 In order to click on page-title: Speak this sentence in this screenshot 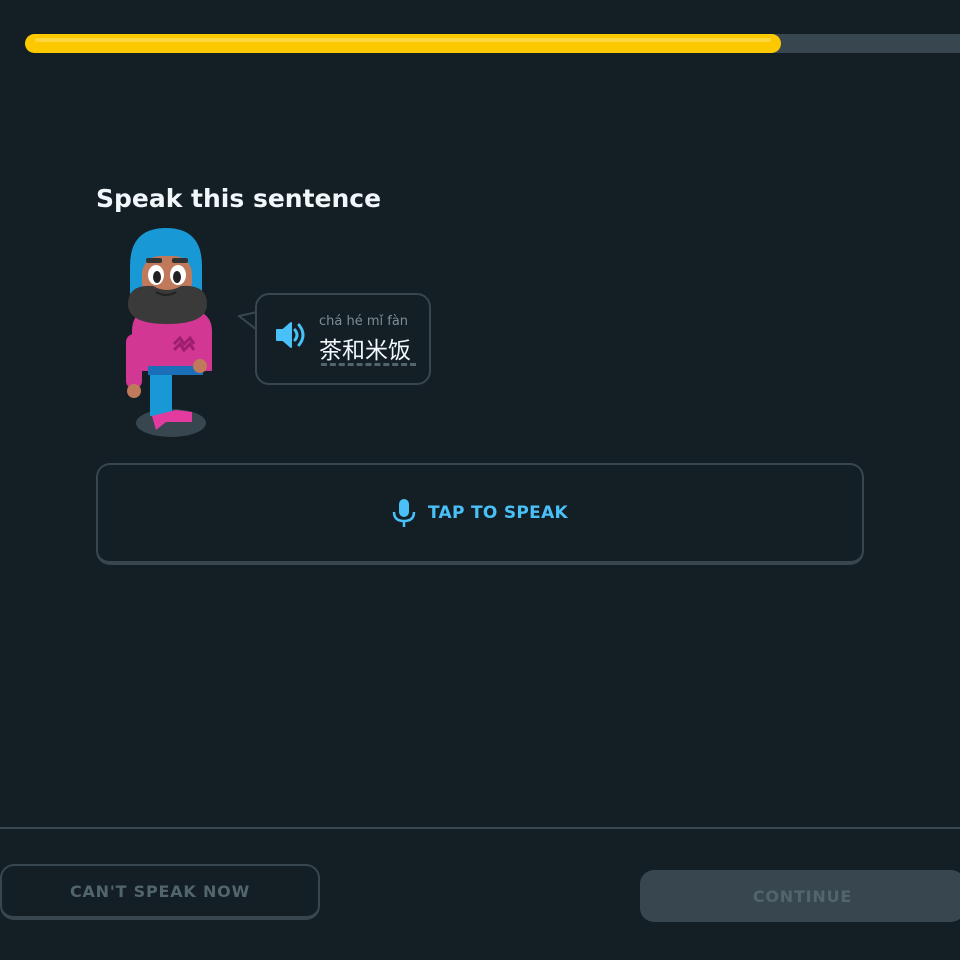, I will do `click(239, 198)`.